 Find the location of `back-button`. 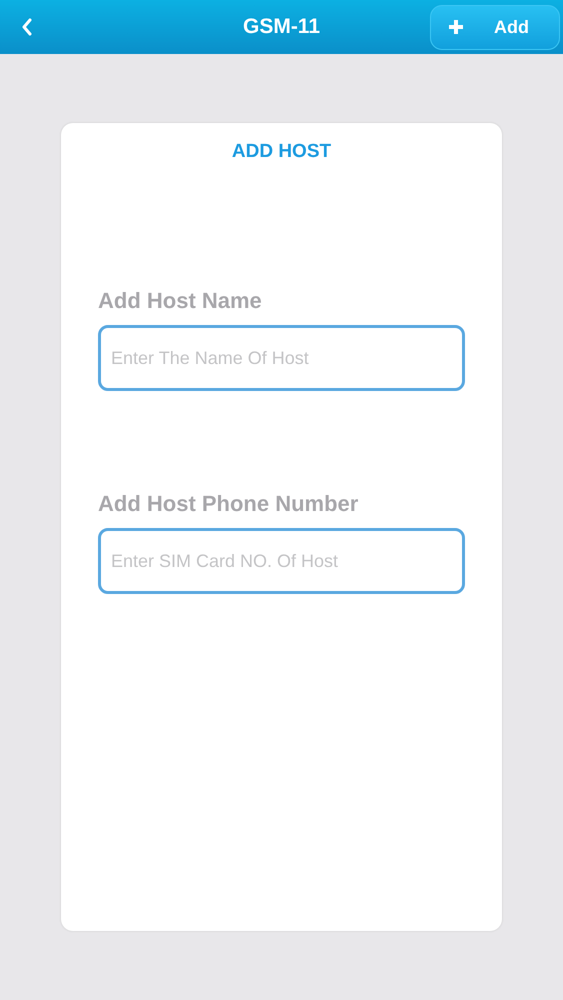

back-button is located at coordinates (27, 27).